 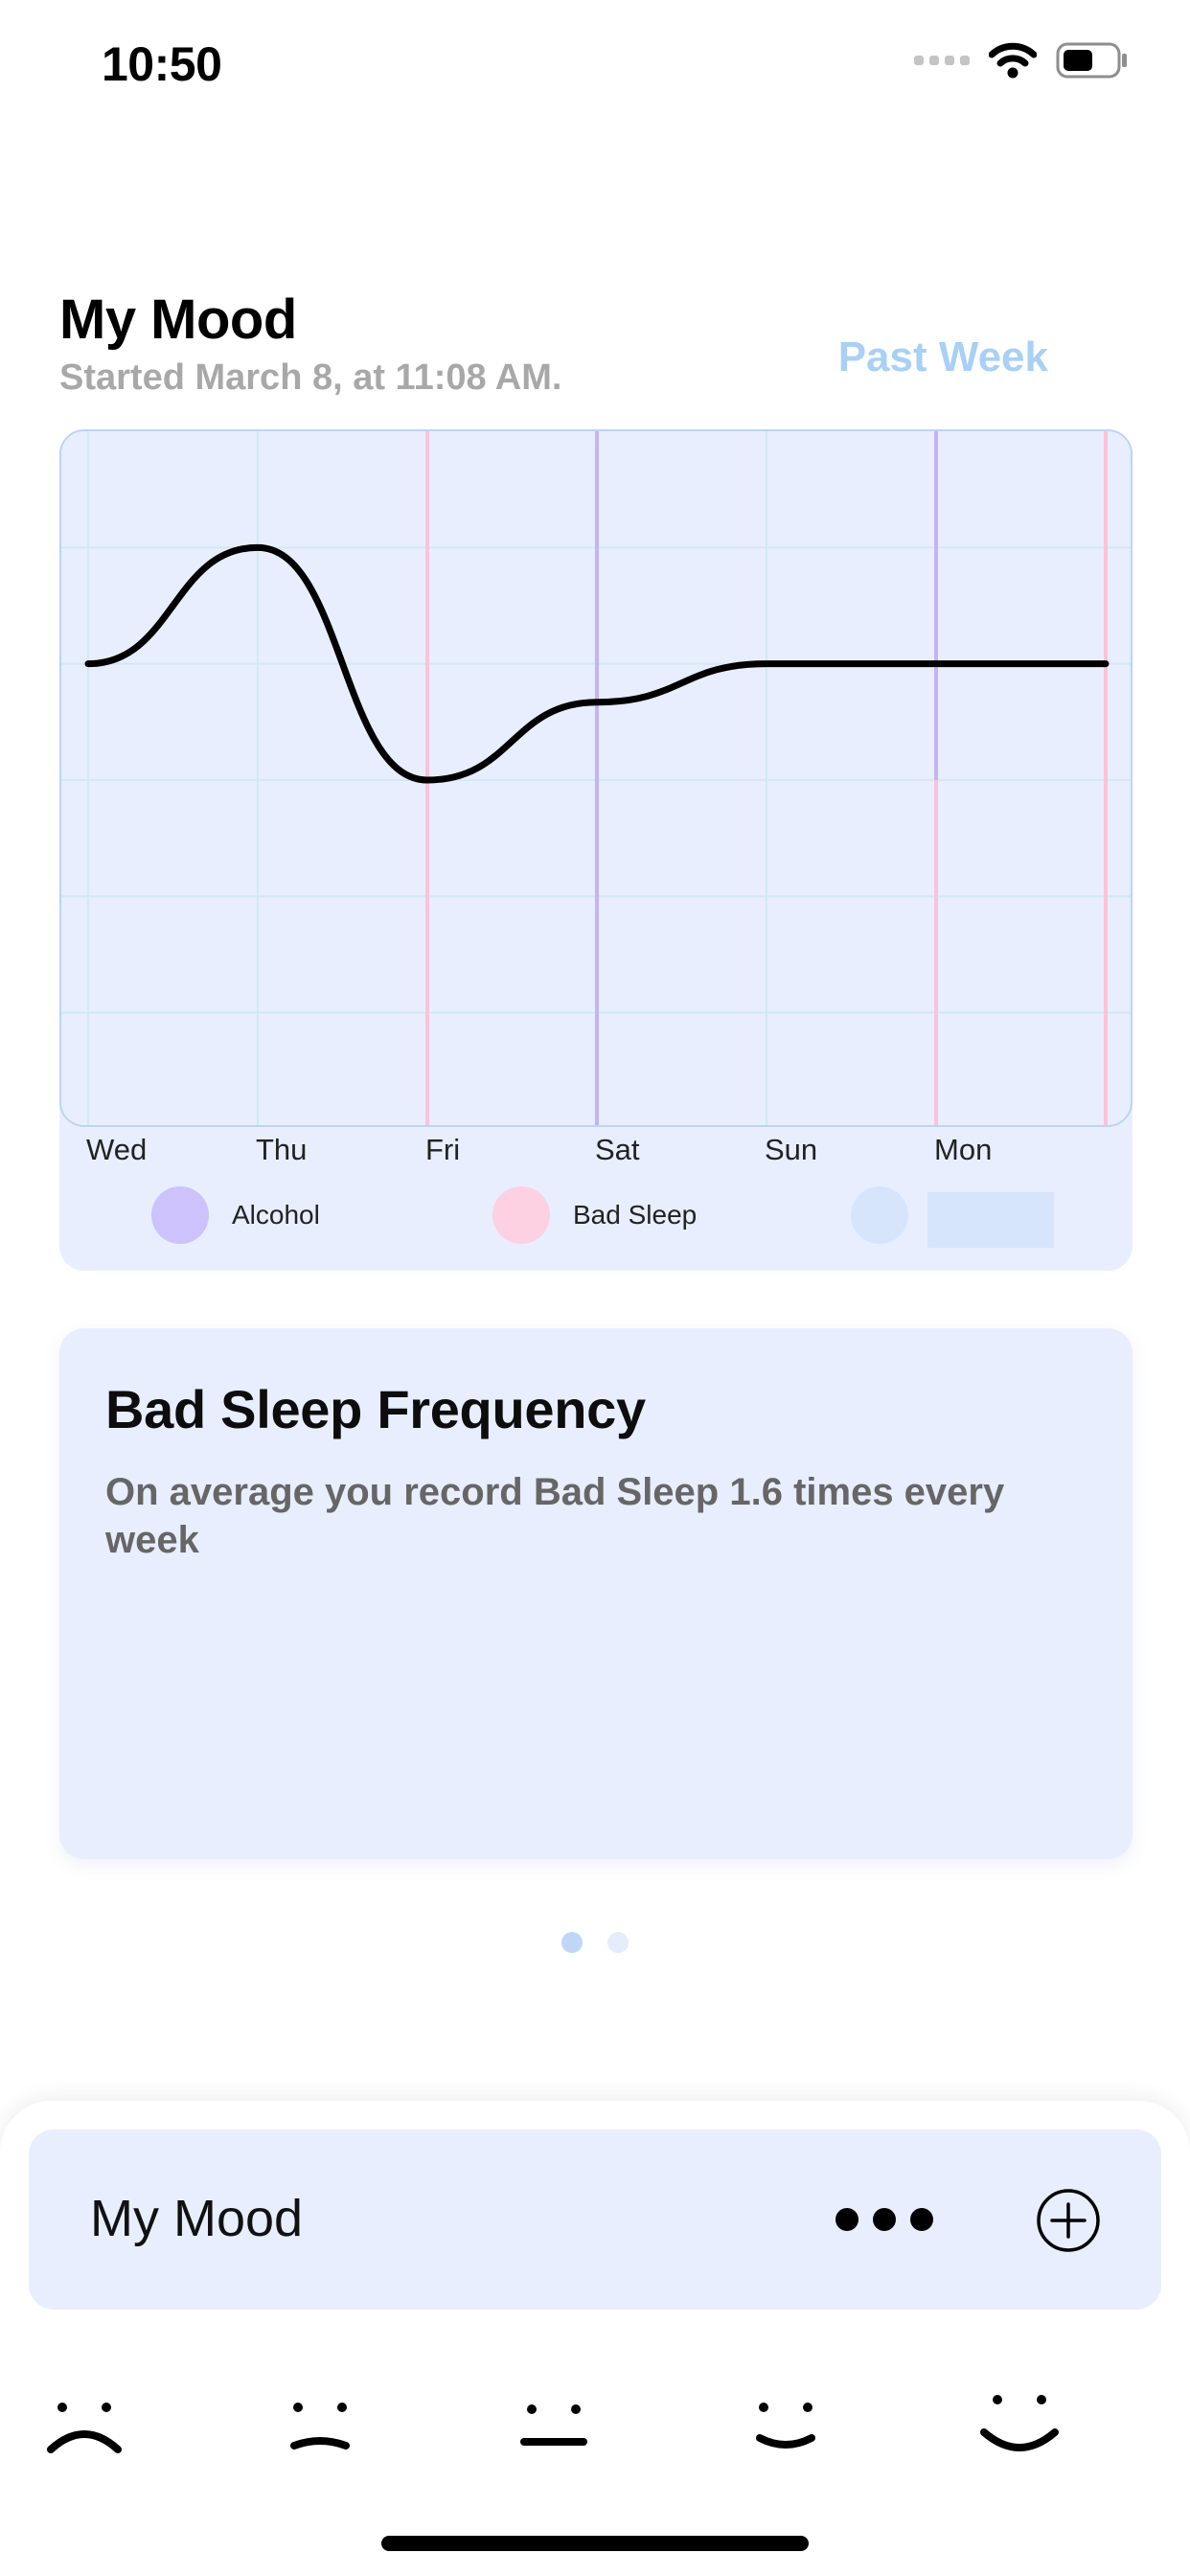 What do you see at coordinates (595, 67) in the screenshot?
I see `status-bar: 10:50` at bounding box center [595, 67].